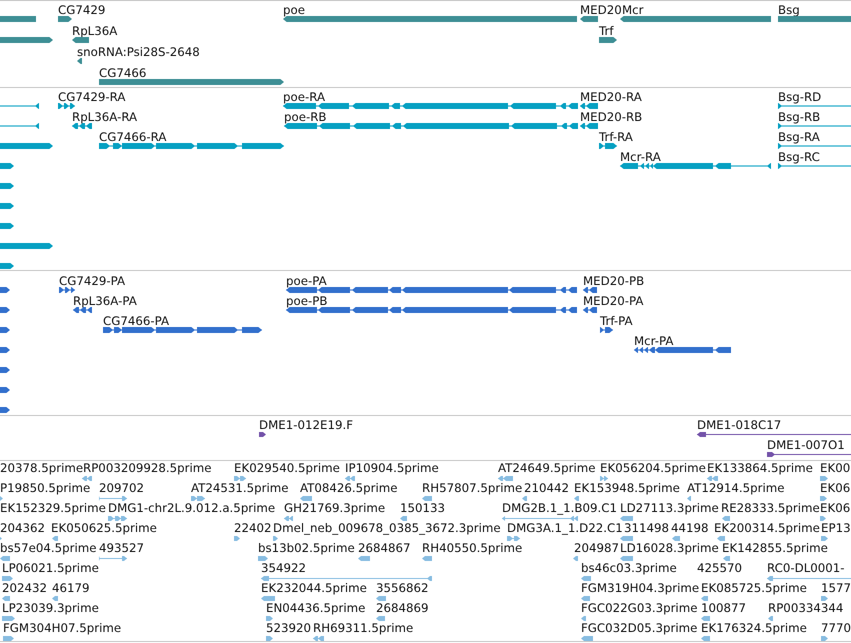 Image resolution: width=851 pixels, height=643 pixels. What do you see at coordinates (639, 628) in the screenshot?
I see `feature-label: FGC032D05.3prime` at bounding box center [639, 628].